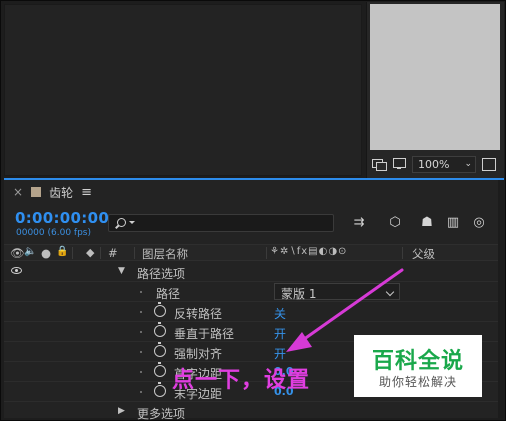 The width and height of the screenshot is (506, 421). What do you see at coordinates (113, 253) in the screenshot?
I see `layer-number-header: #` at bounding box center [113, 253].